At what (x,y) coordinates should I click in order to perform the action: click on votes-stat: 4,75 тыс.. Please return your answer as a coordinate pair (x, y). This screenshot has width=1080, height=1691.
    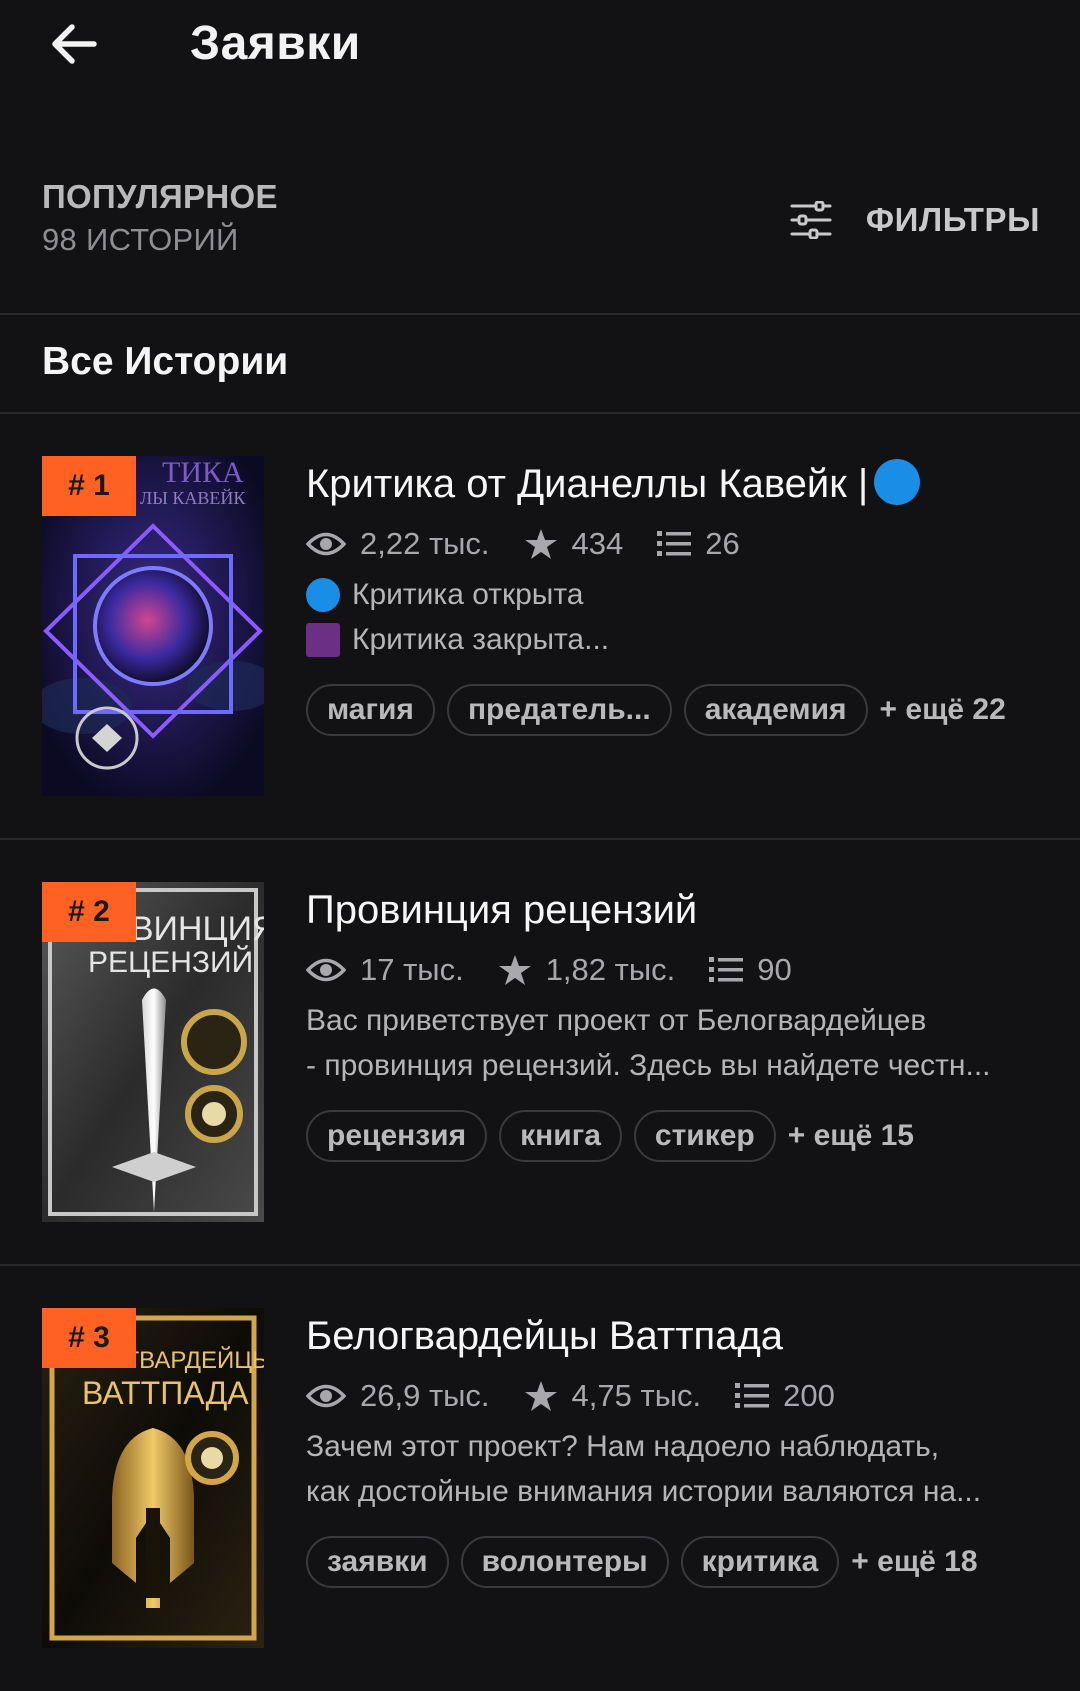
    Looking at the image, I should click on (613, 1396).